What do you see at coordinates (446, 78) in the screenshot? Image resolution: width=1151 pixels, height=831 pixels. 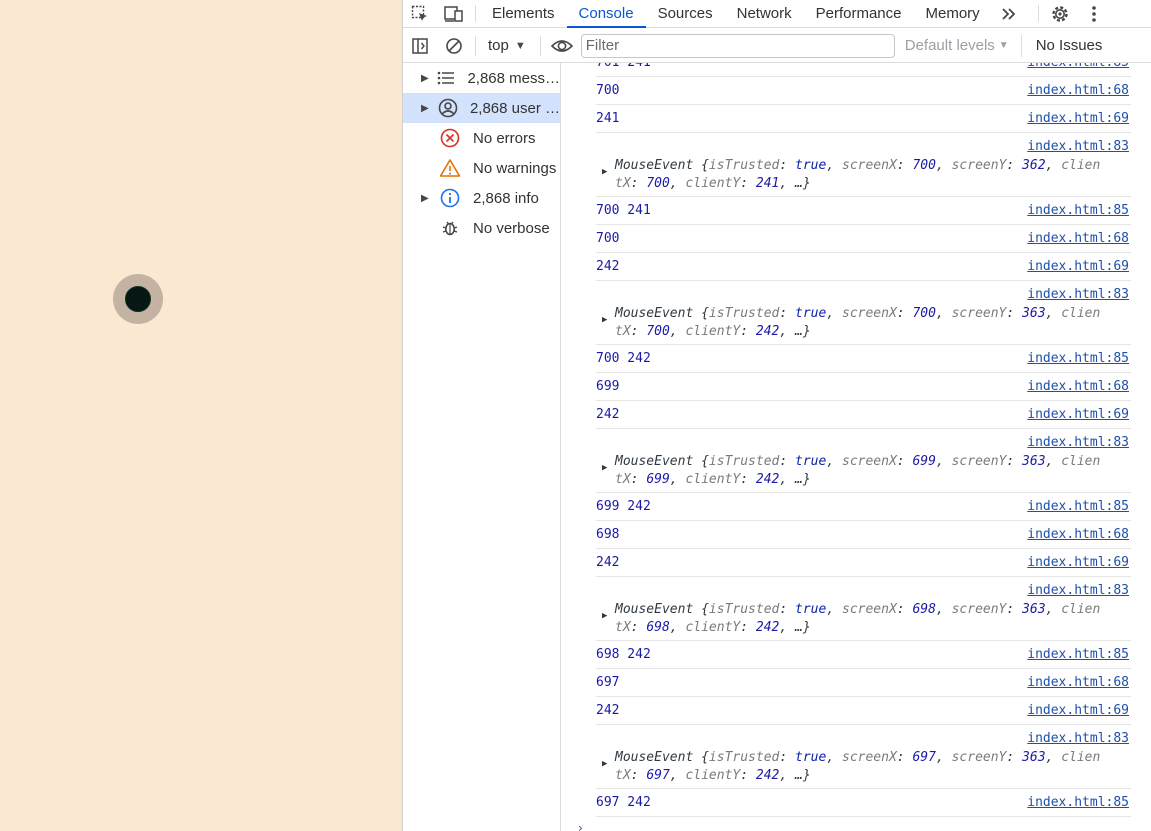 I see `list-icon` at bounding box center [446, 78].